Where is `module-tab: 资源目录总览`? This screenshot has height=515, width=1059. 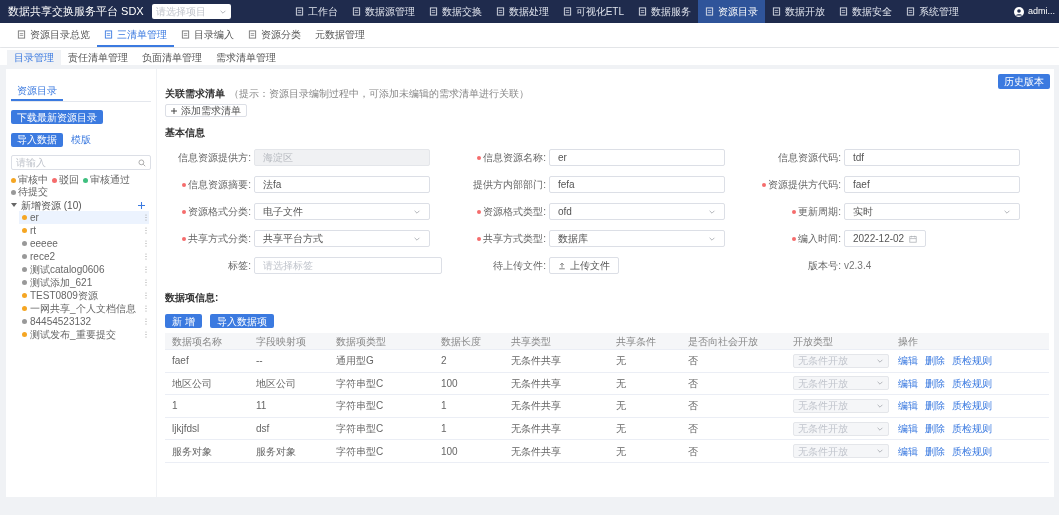
module-tab: 资源目录总览 is located at coordinates (53, 35).